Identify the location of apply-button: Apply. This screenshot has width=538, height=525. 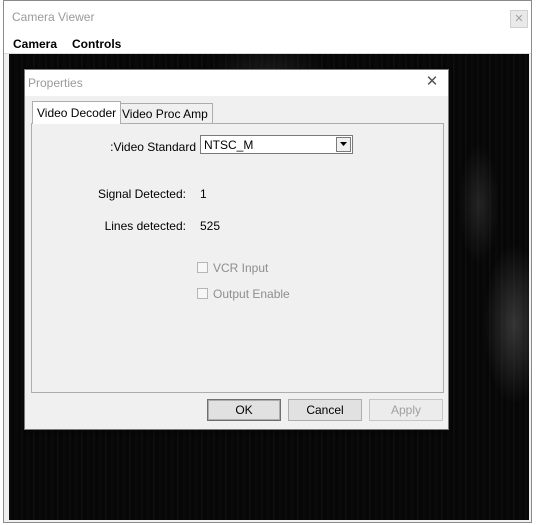
(406, 410).